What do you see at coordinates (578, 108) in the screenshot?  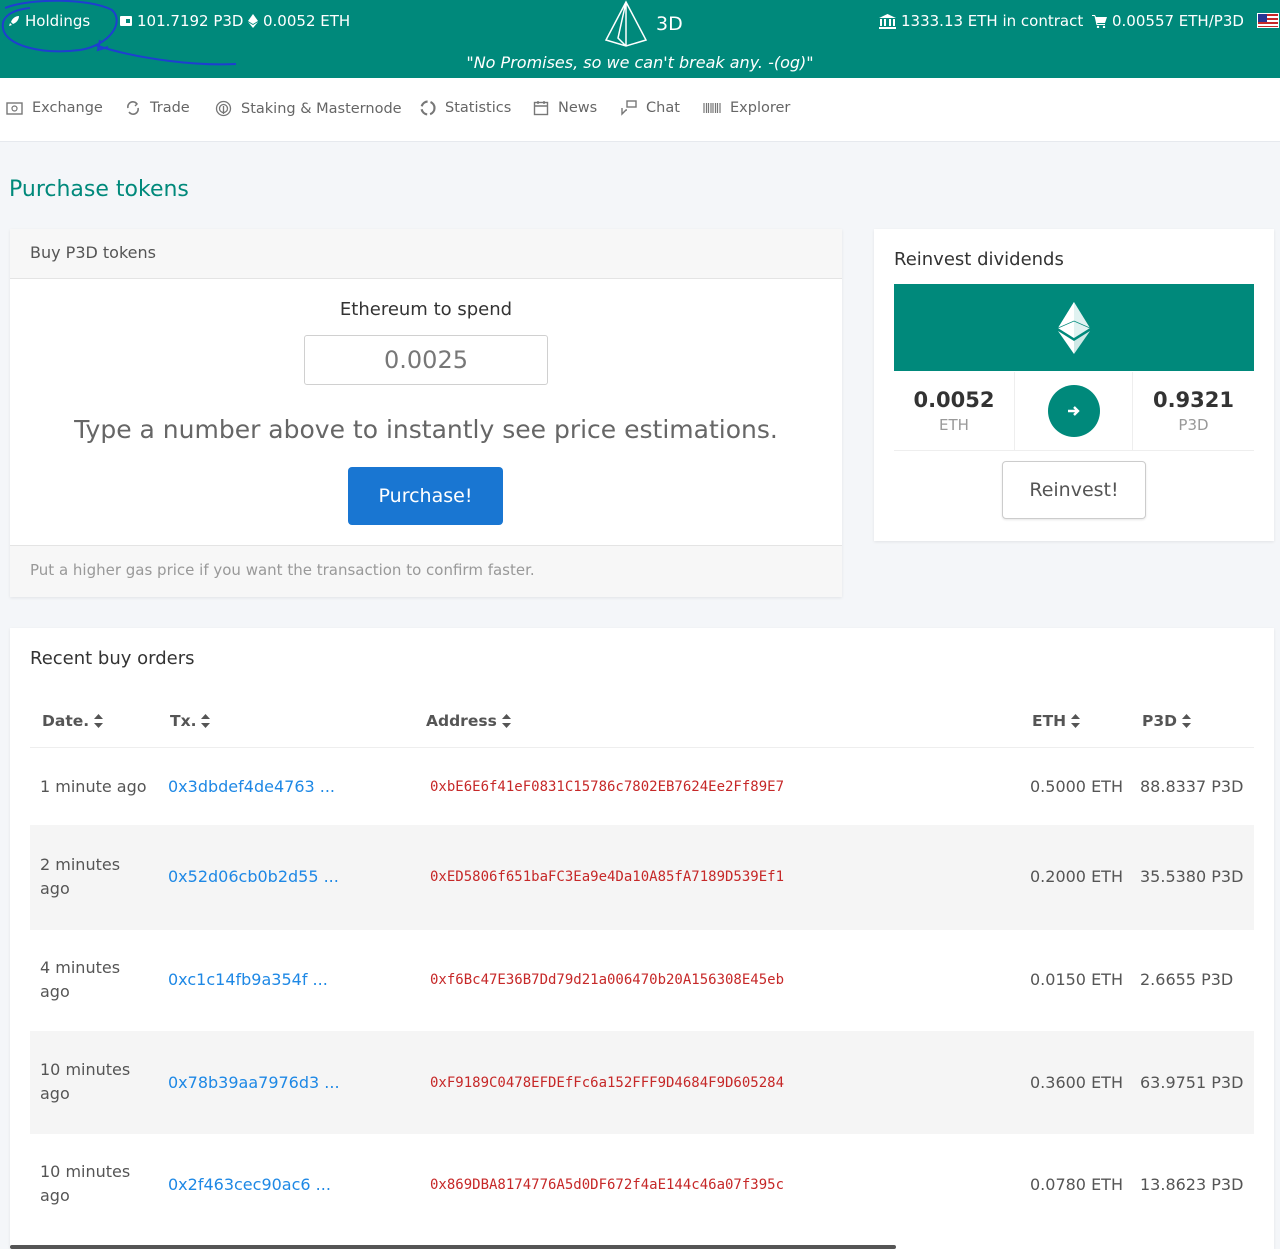 I see `nav-news-label: News` at bounding box center [578, 108].